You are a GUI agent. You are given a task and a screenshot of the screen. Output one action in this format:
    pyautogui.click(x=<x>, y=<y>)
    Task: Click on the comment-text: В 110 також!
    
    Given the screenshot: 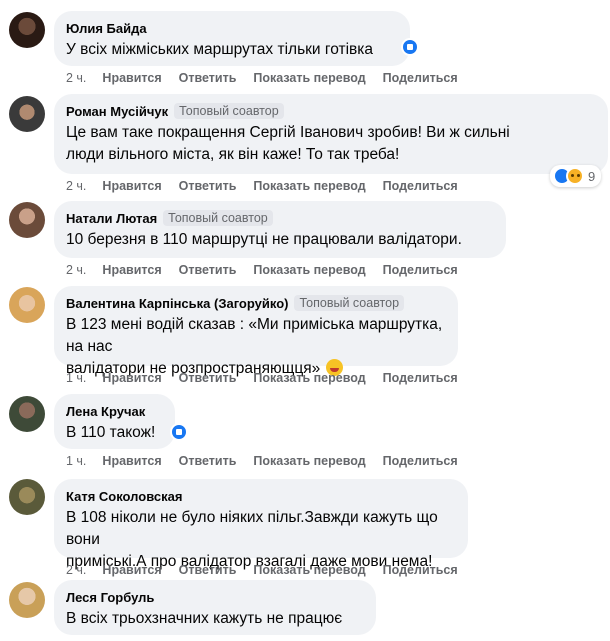 What is the action you would take?
    pyautogui.click(x=111, y=432)
    